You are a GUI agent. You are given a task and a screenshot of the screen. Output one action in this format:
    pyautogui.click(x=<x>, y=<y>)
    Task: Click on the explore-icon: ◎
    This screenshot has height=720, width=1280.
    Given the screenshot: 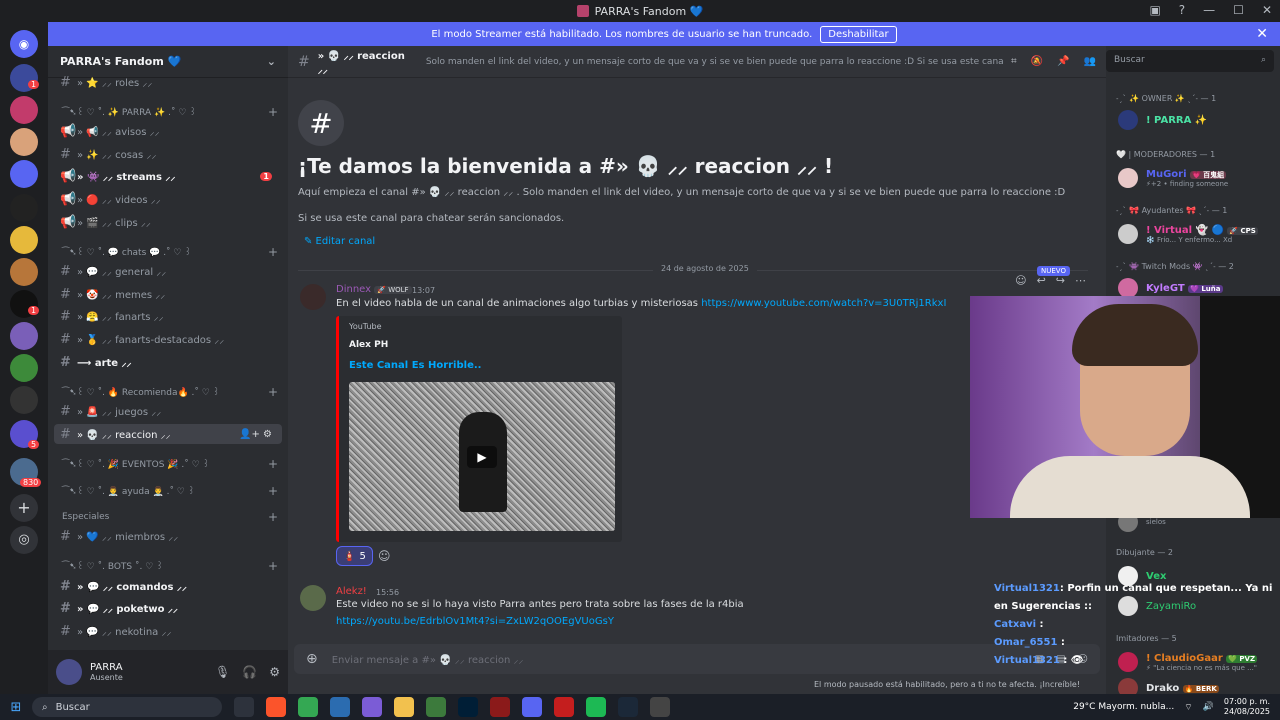 What is the action you would take?
    pyautogui.click(x=24, y=540)
    